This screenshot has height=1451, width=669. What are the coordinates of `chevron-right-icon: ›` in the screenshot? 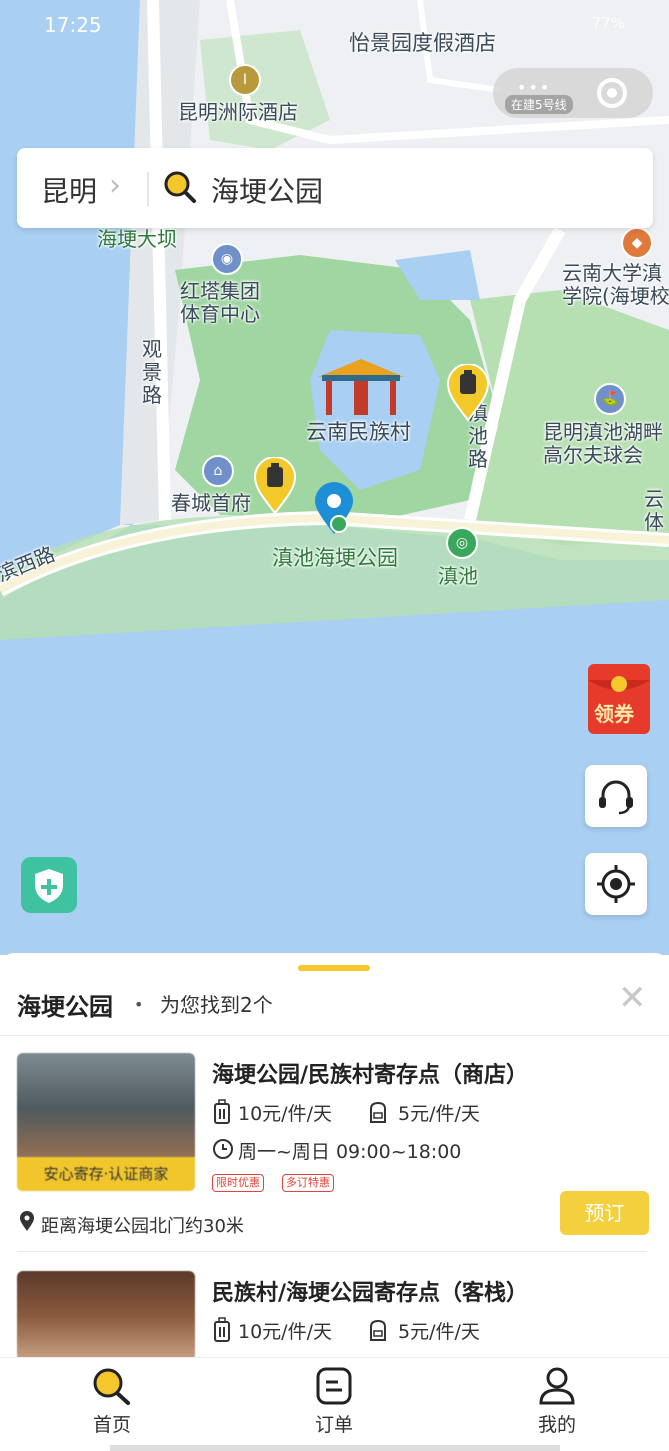 It's located at (115, 185).